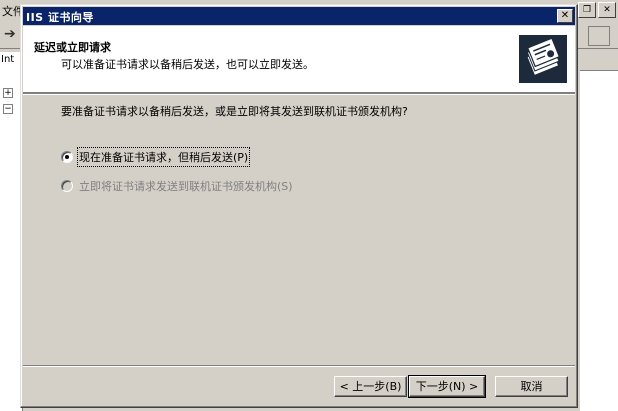 This screenshot has width=618, height=411. I want to click on dialog-titlebar: IIS 证书向导 ✕, so click(299, 16).